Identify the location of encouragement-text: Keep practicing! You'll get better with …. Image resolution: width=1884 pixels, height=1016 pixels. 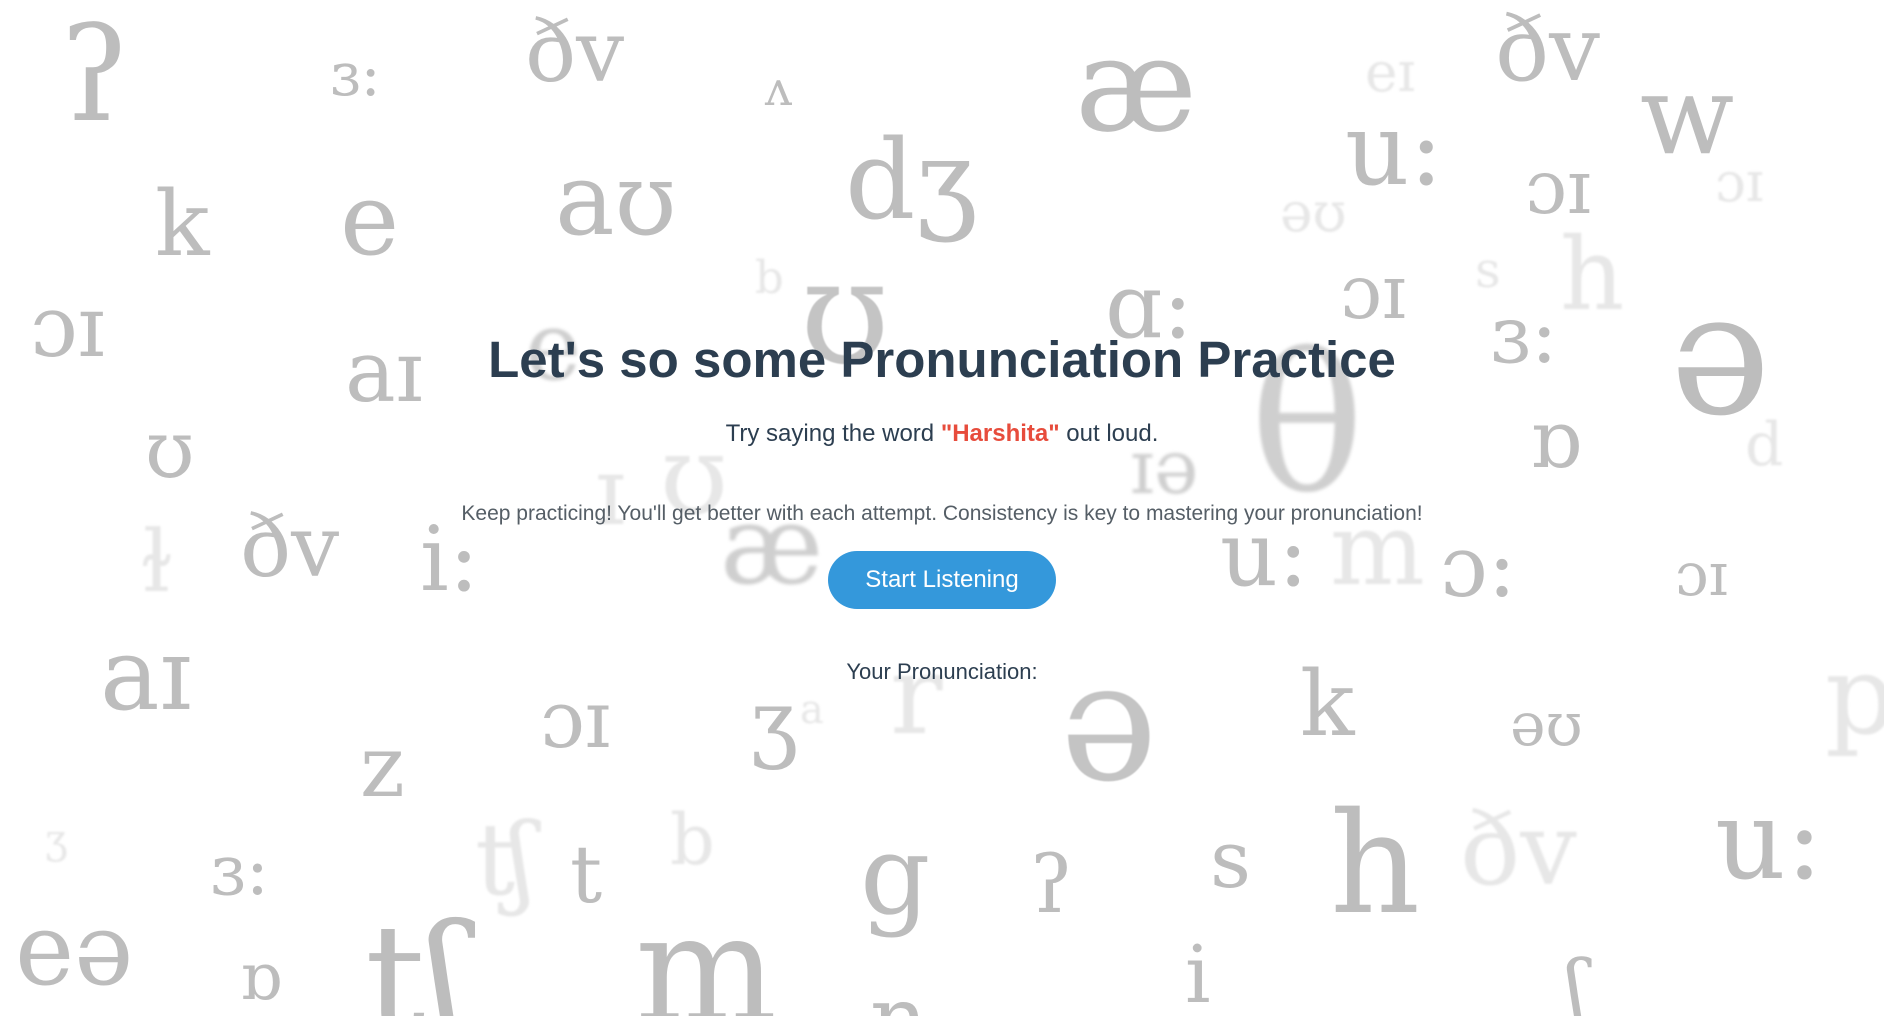
(942, 513).